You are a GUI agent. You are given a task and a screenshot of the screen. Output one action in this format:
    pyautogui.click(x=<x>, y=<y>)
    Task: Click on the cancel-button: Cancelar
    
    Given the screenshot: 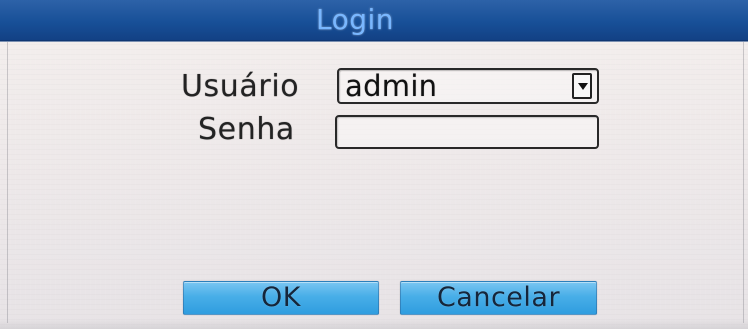 What is the action you would take?
    pyautogui.click(x=498, y=298)
    